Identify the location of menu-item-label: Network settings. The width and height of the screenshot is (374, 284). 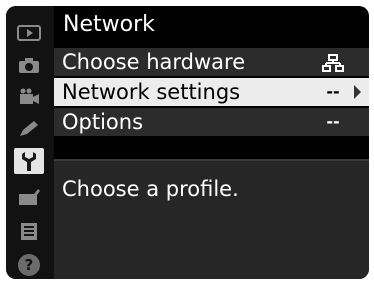
(151, 92).